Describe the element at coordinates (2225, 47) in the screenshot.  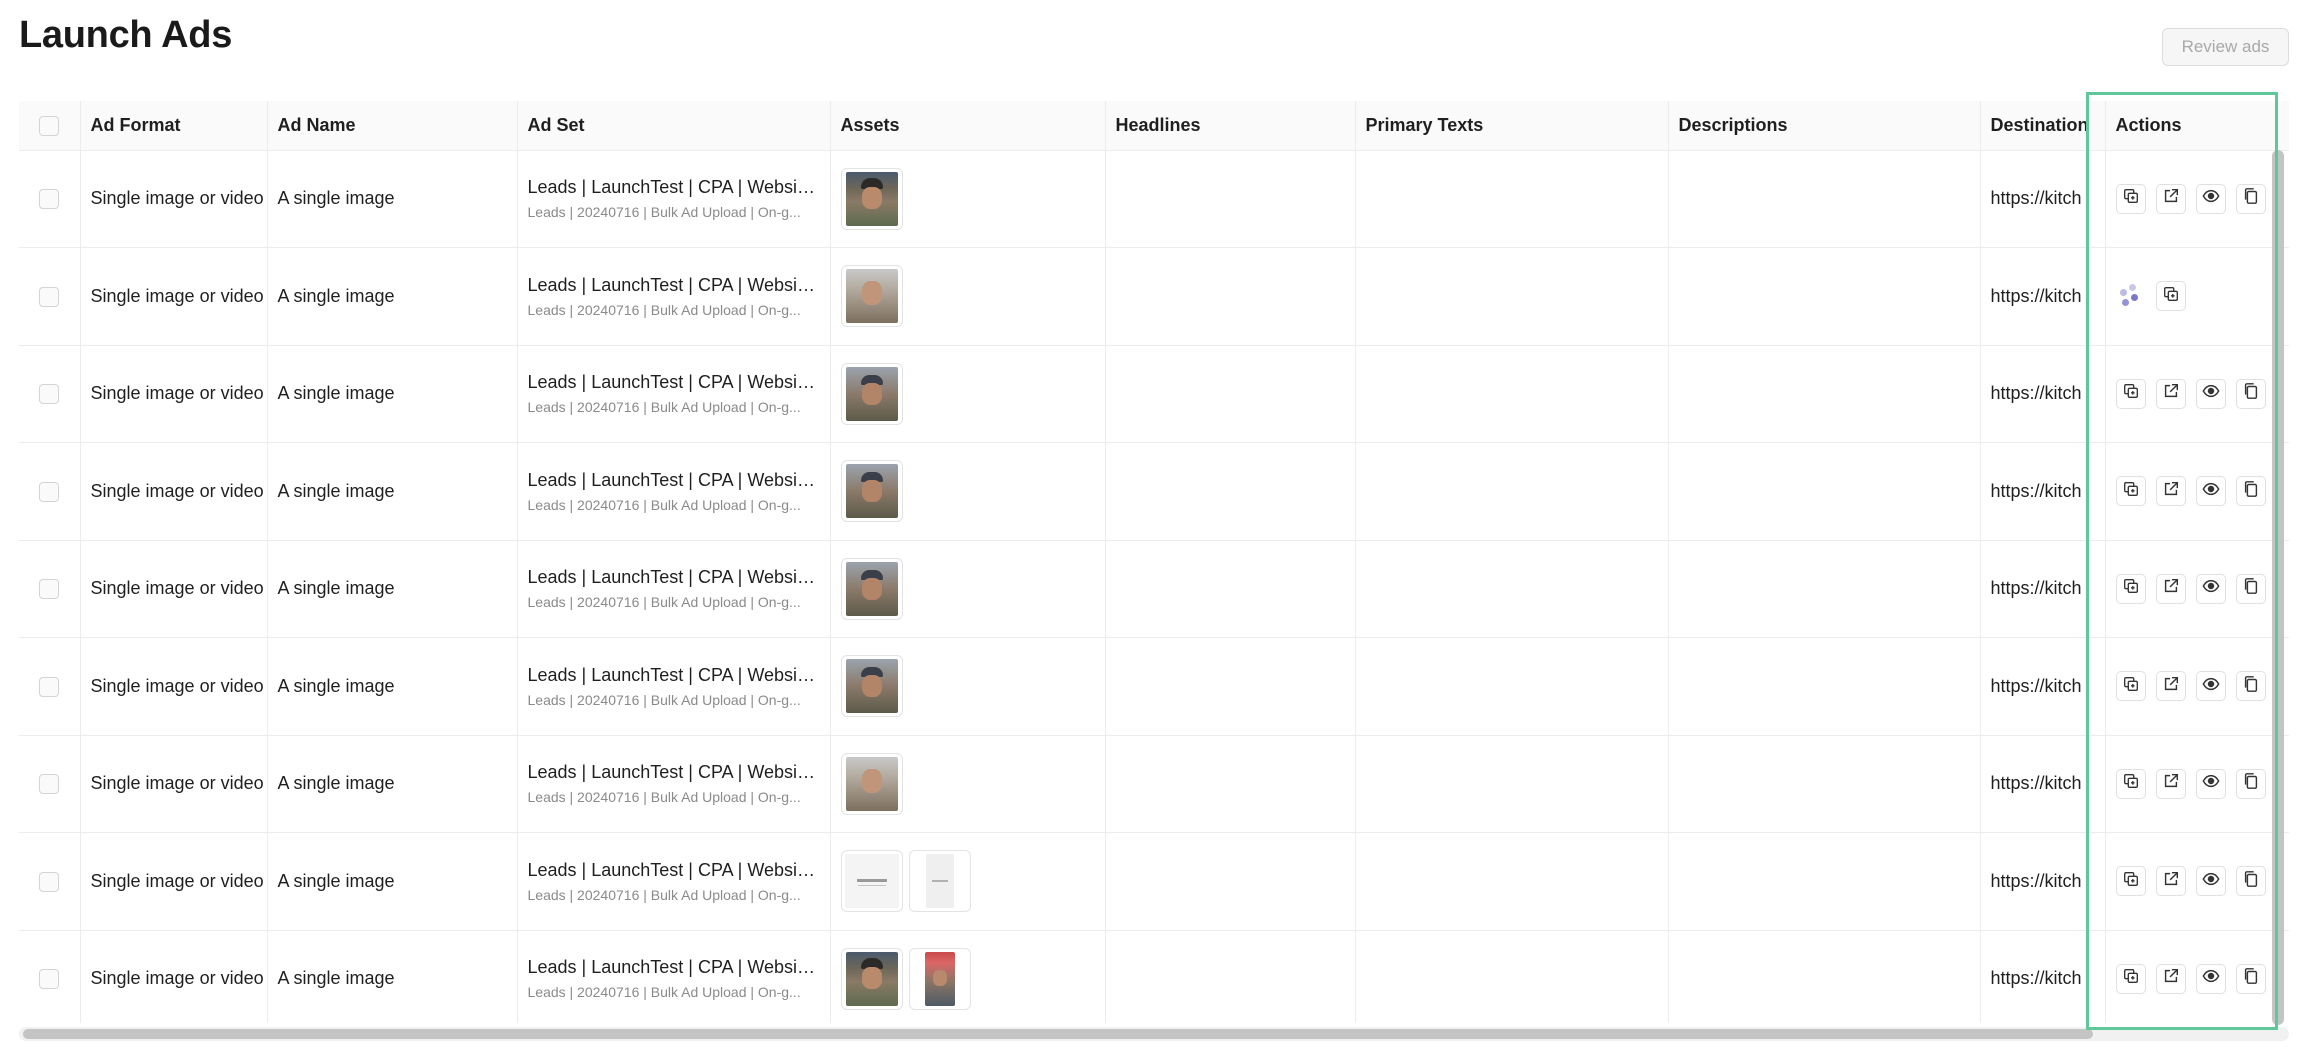
I see `review-ads-button: Review ads` at that location.